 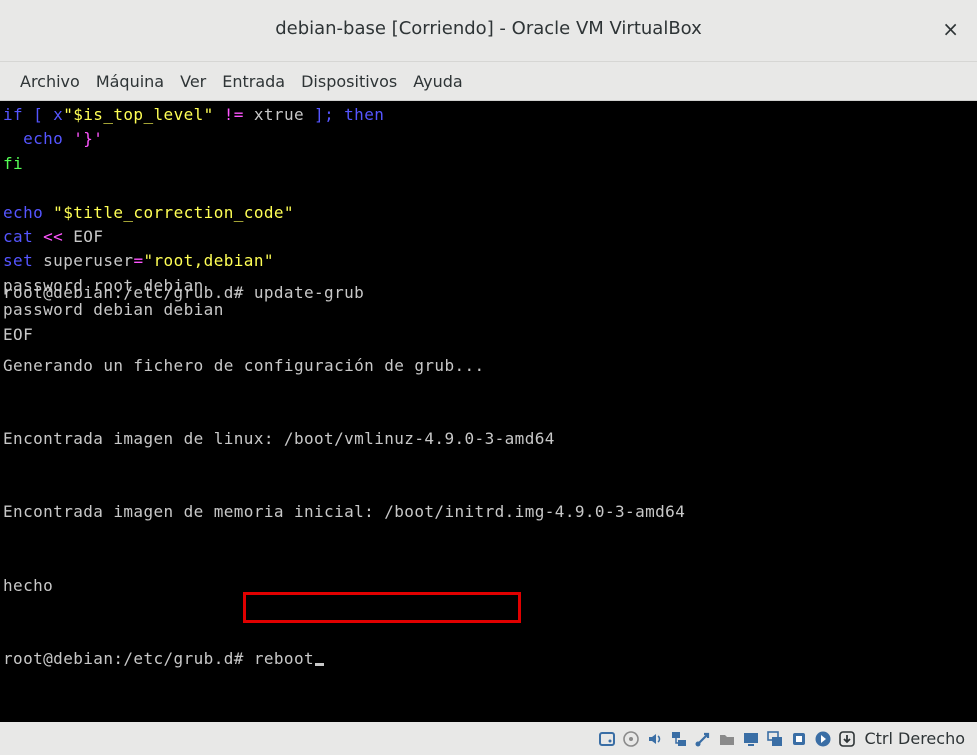 I want to click on script-token: '}', so click(x=88, y=139).